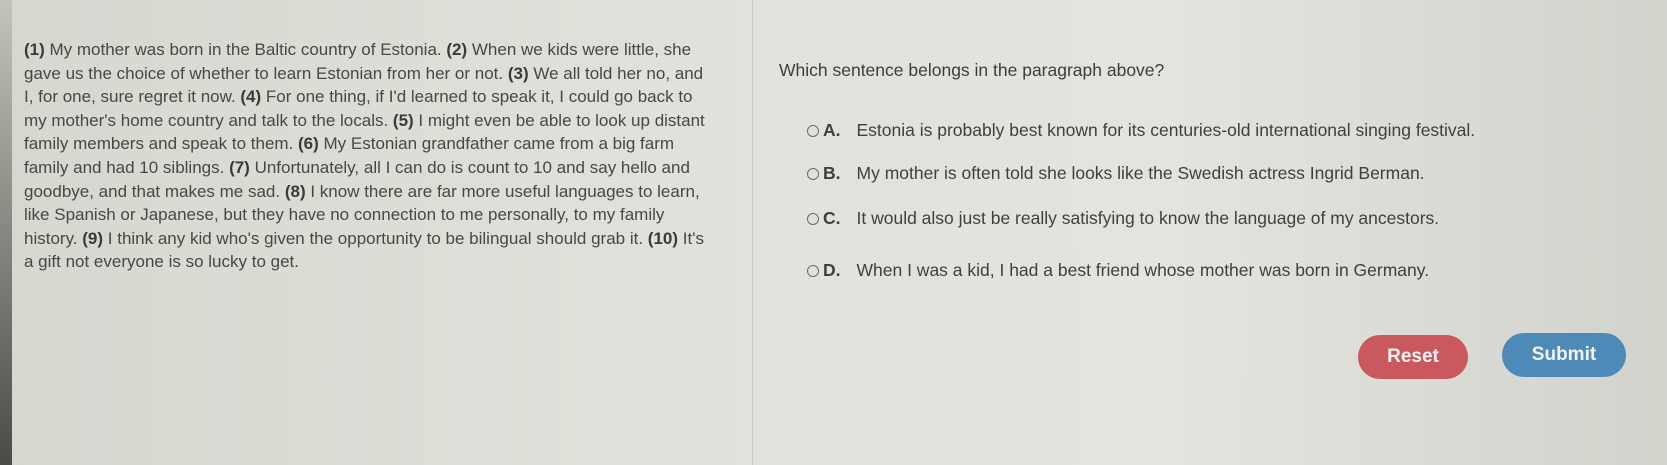  I want to click on sentence-number: (6), so click(308, 144).